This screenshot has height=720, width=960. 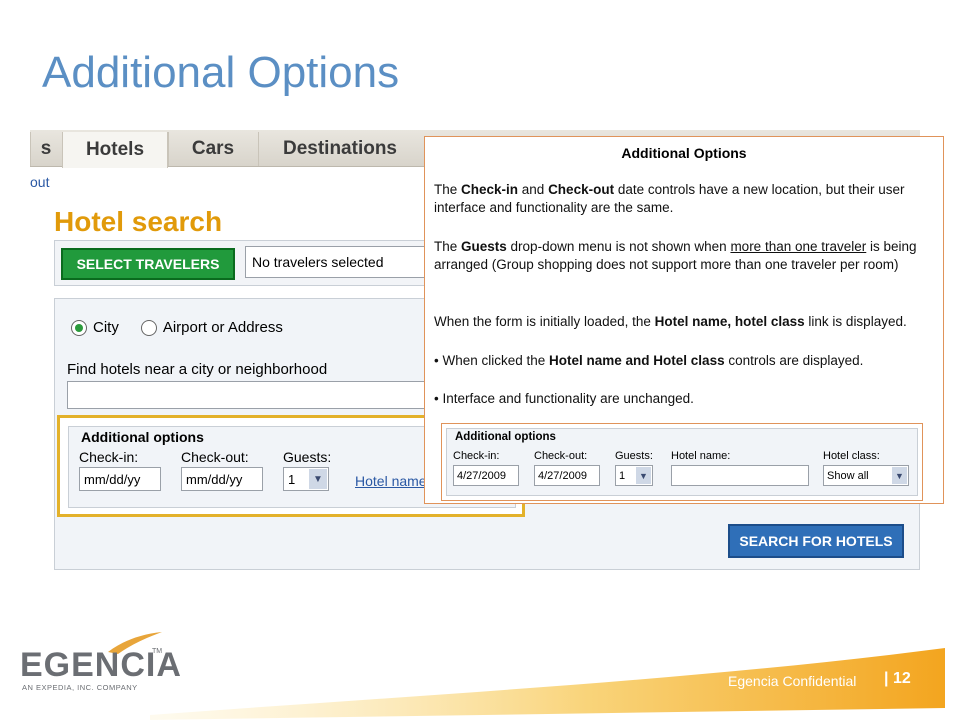 What do you see at coordinates (248, 395) in the screenshot?
I see `find-hotels-input` at bounding box center [248, 395].